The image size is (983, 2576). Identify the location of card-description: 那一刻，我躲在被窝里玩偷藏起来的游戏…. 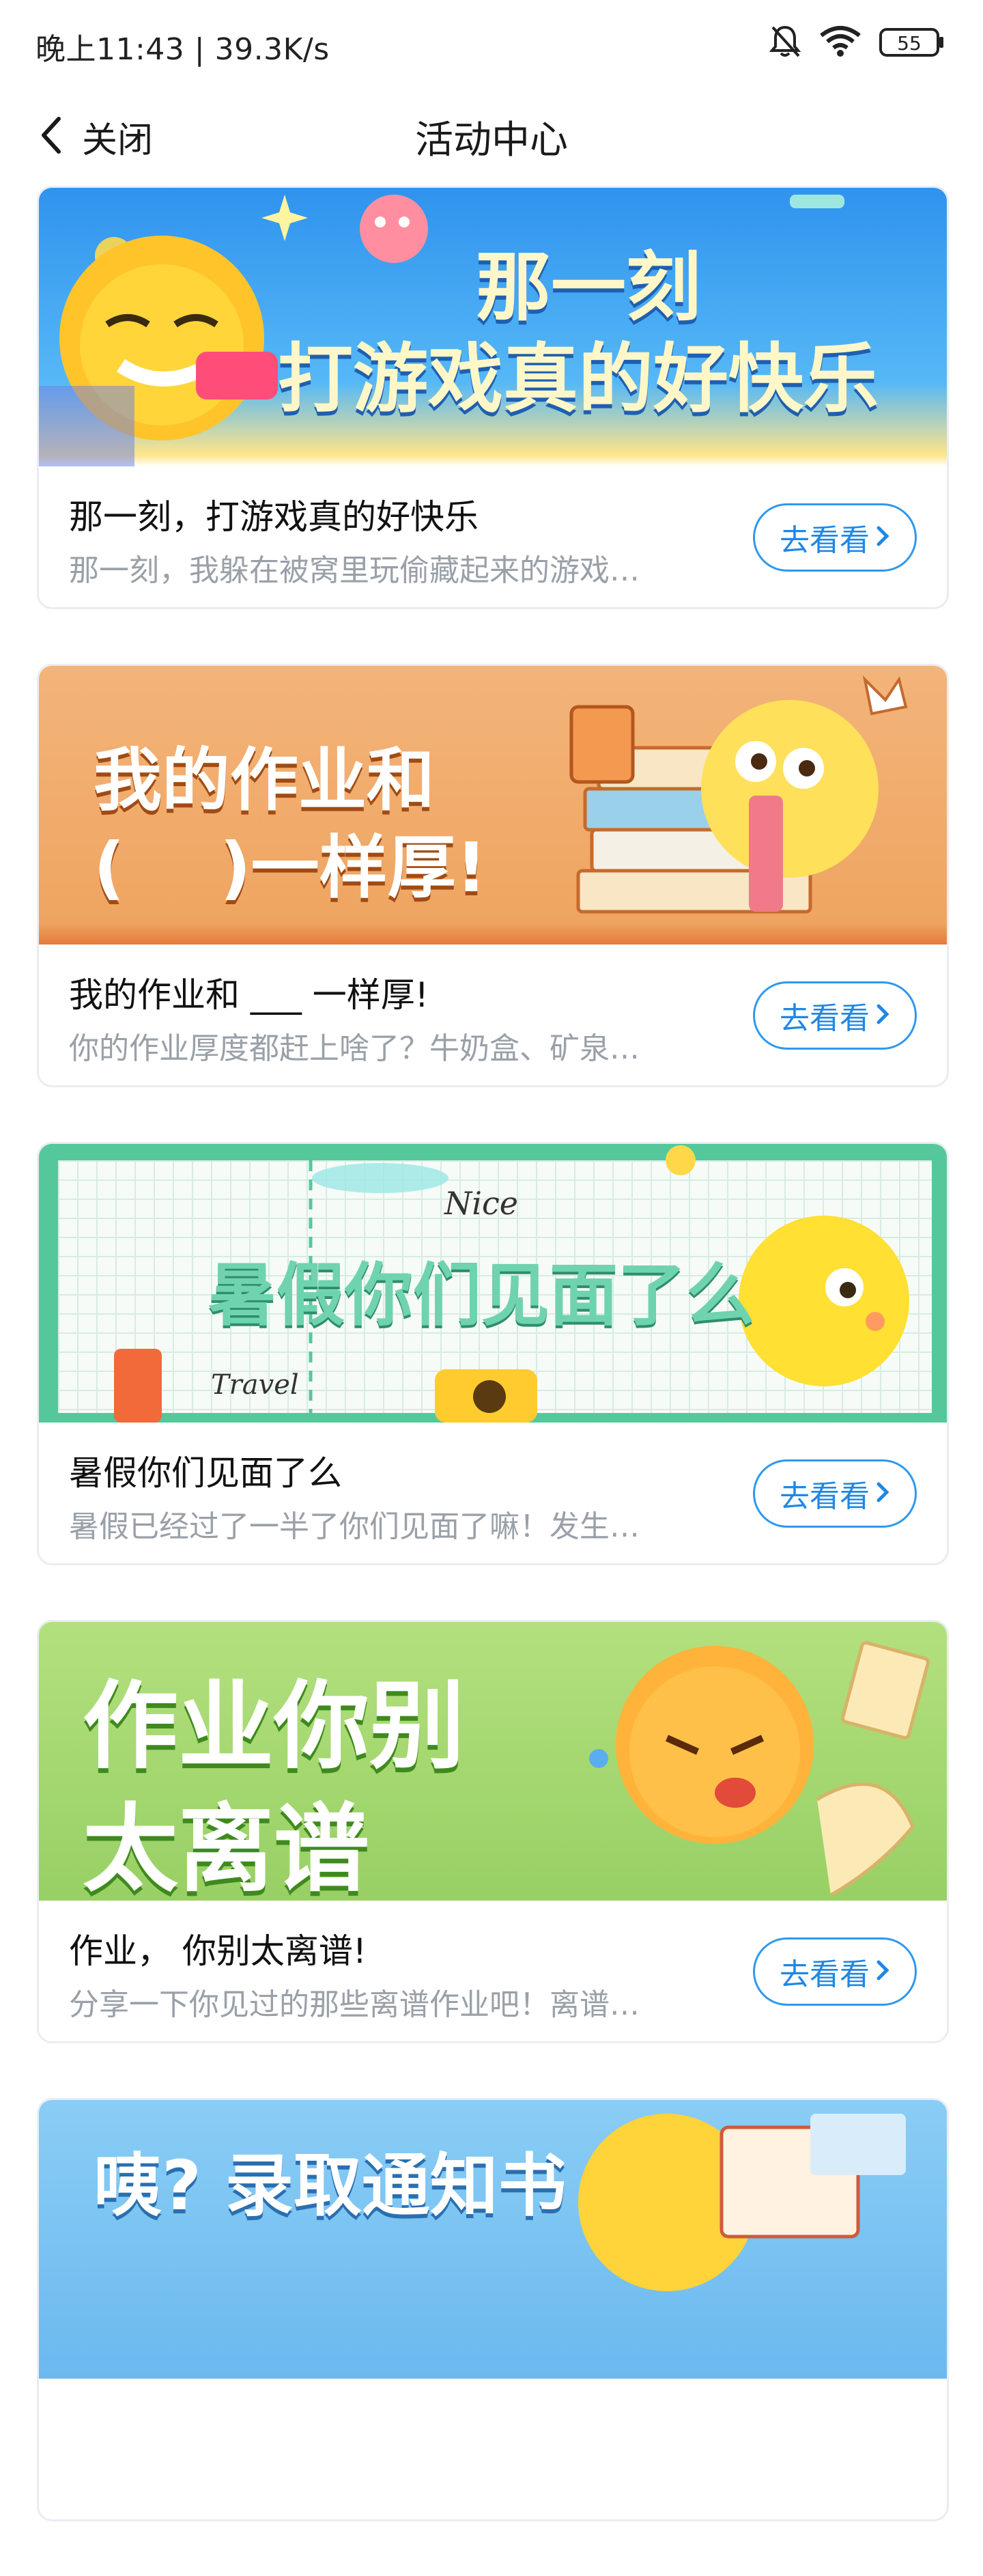
(354, 570).